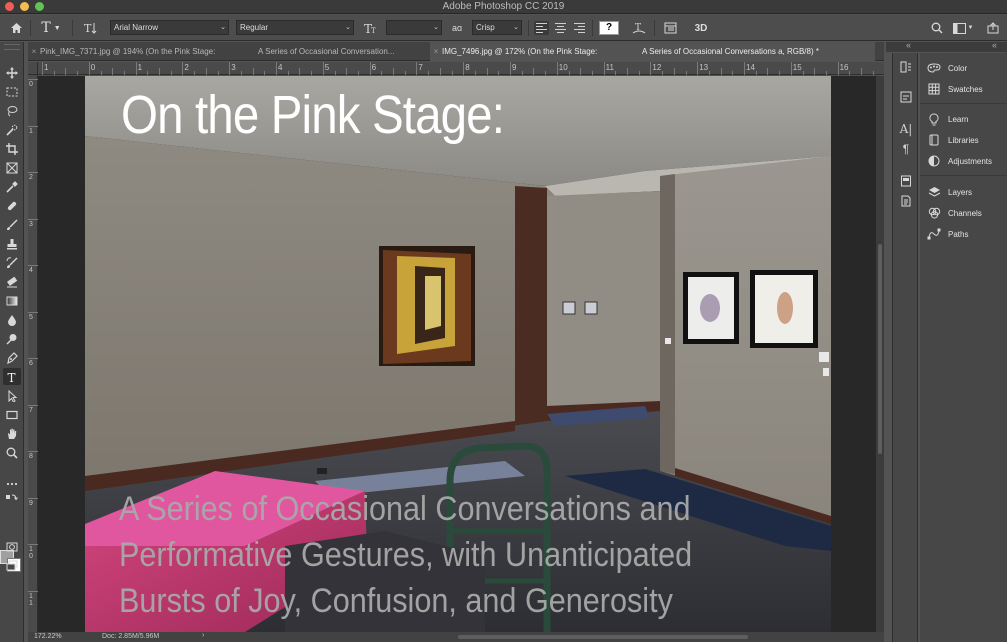 The height and width of the screenshot is (642, 1007). What do you see at coordinates (497, 27) in the screenshot?
I see `antialias-select: Crisp ⌄` at bounding box center [497, 27].